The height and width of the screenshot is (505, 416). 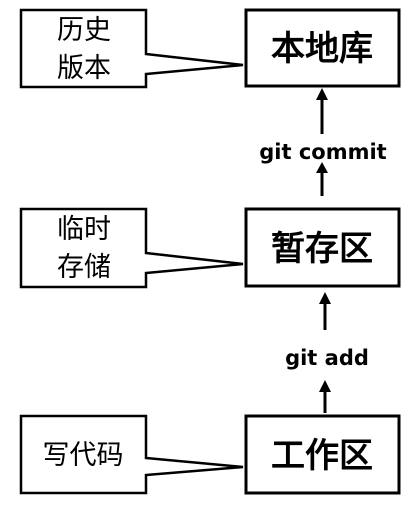 What do you see at coordinates (84, 30) in the screenshot?
I see `note-history-line1: 历史` at bounding box center [84, 30].